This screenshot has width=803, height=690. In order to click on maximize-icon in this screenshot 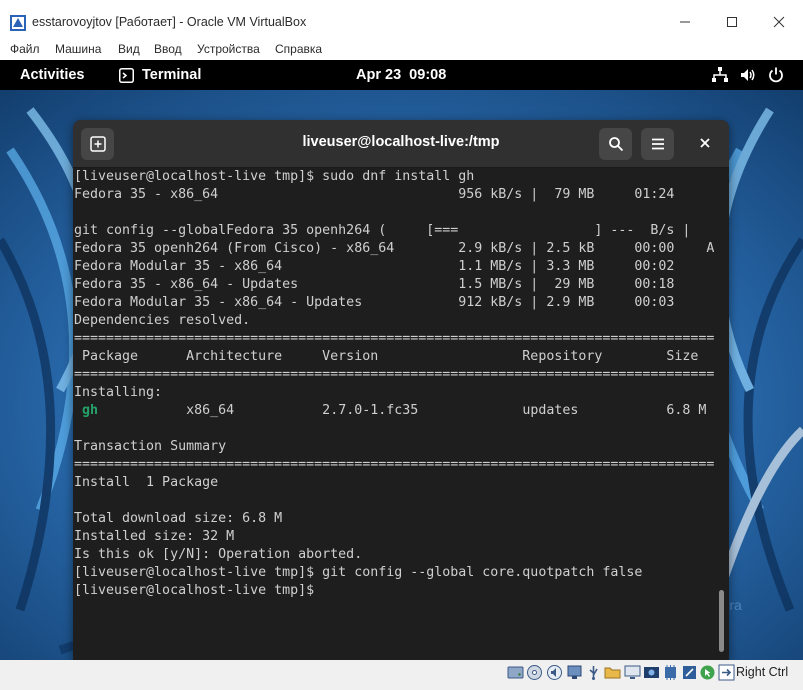, I will do `click(732, 22)`.